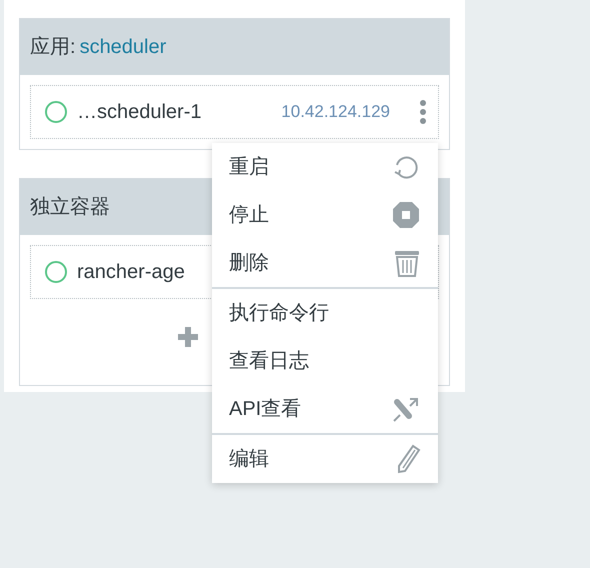 The image size is (590, 568). What do you see at coordinates (53, 47) in the screenshot?
I see `card-title: 应用:` at bounding box center [53, 47].